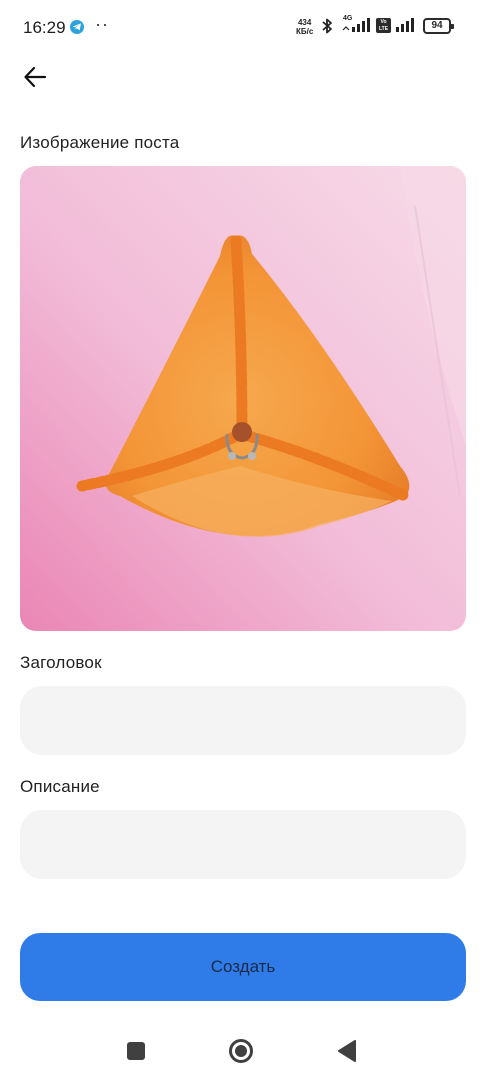 The height and width of the screenshot is (1080, 486). What do you see at coordinates (44, 27) in the screenshot?
I see `status-time: 16:29` at bounding box center [44, 27].